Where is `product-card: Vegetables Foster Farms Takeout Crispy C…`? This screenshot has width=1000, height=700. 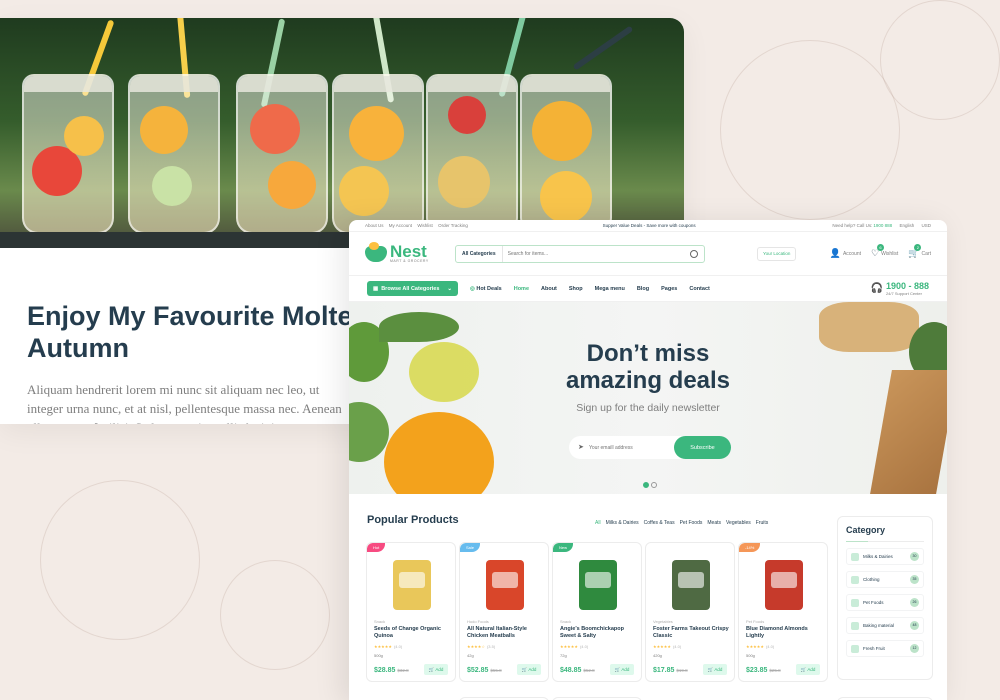
product-card: Vegetables Foster Farms Takeout Crispy C… is located at coordinates (690, 612).